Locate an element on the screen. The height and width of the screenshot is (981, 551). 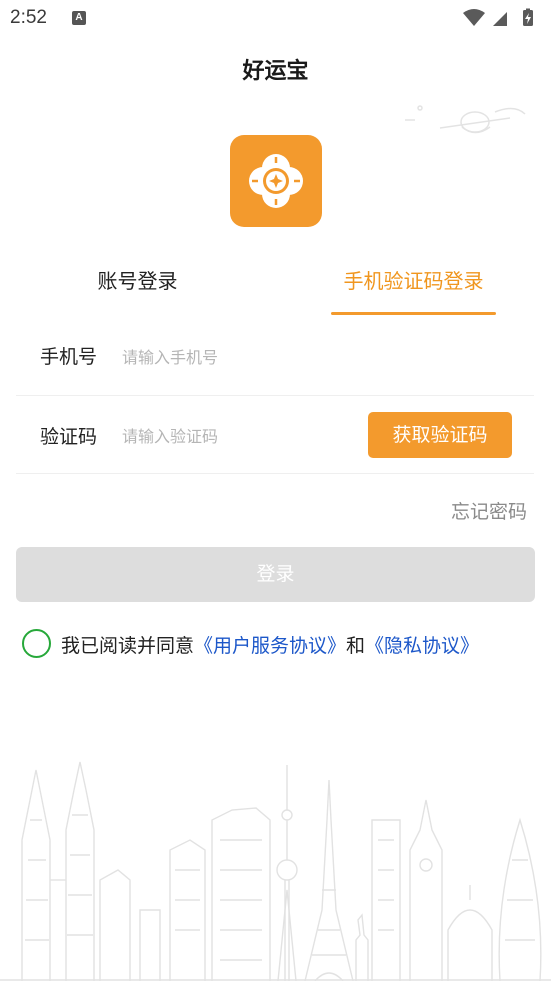
code-row: 验证码 获取验证码 is located at coordinates (275, 435).